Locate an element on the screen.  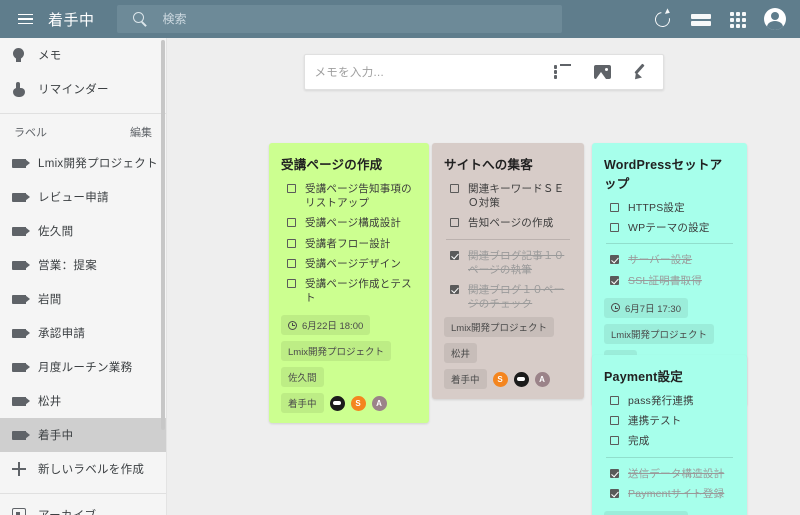
image-icon is located at coordinates (602, 72).